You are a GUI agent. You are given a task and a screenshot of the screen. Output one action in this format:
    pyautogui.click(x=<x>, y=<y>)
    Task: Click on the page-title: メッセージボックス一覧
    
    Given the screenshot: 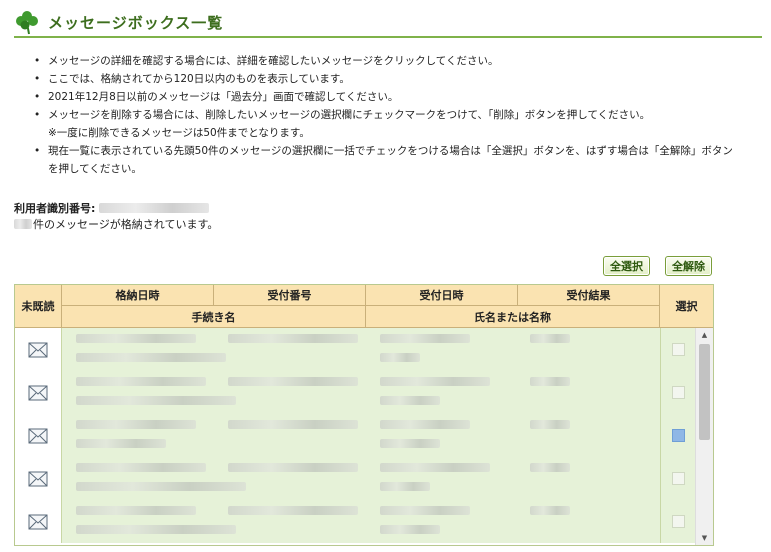 What is the action you would take?
    pyautogui.click(x=136, y=22)
    